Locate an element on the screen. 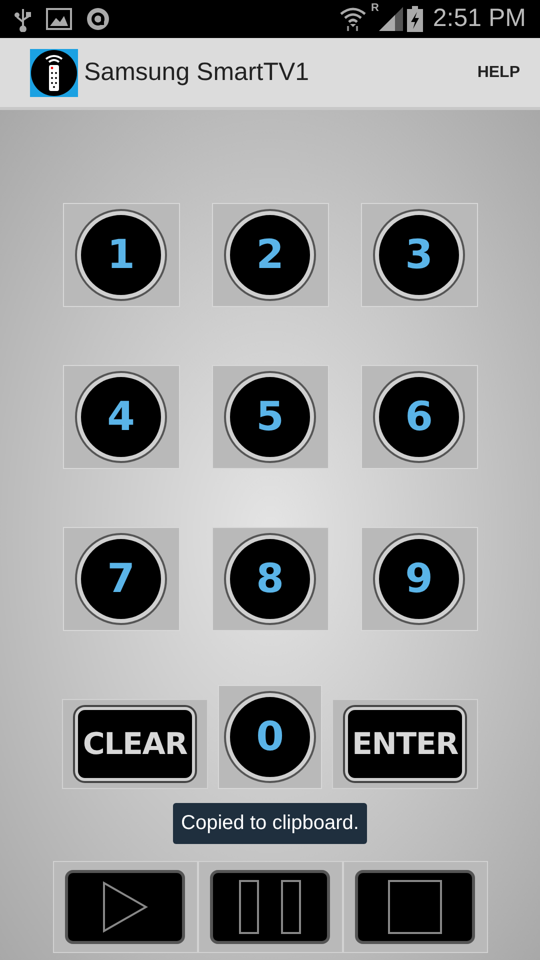 Image resolution: width=540 pixels, height=960 pixels. stop-icon is located at coordinates (415, 907).